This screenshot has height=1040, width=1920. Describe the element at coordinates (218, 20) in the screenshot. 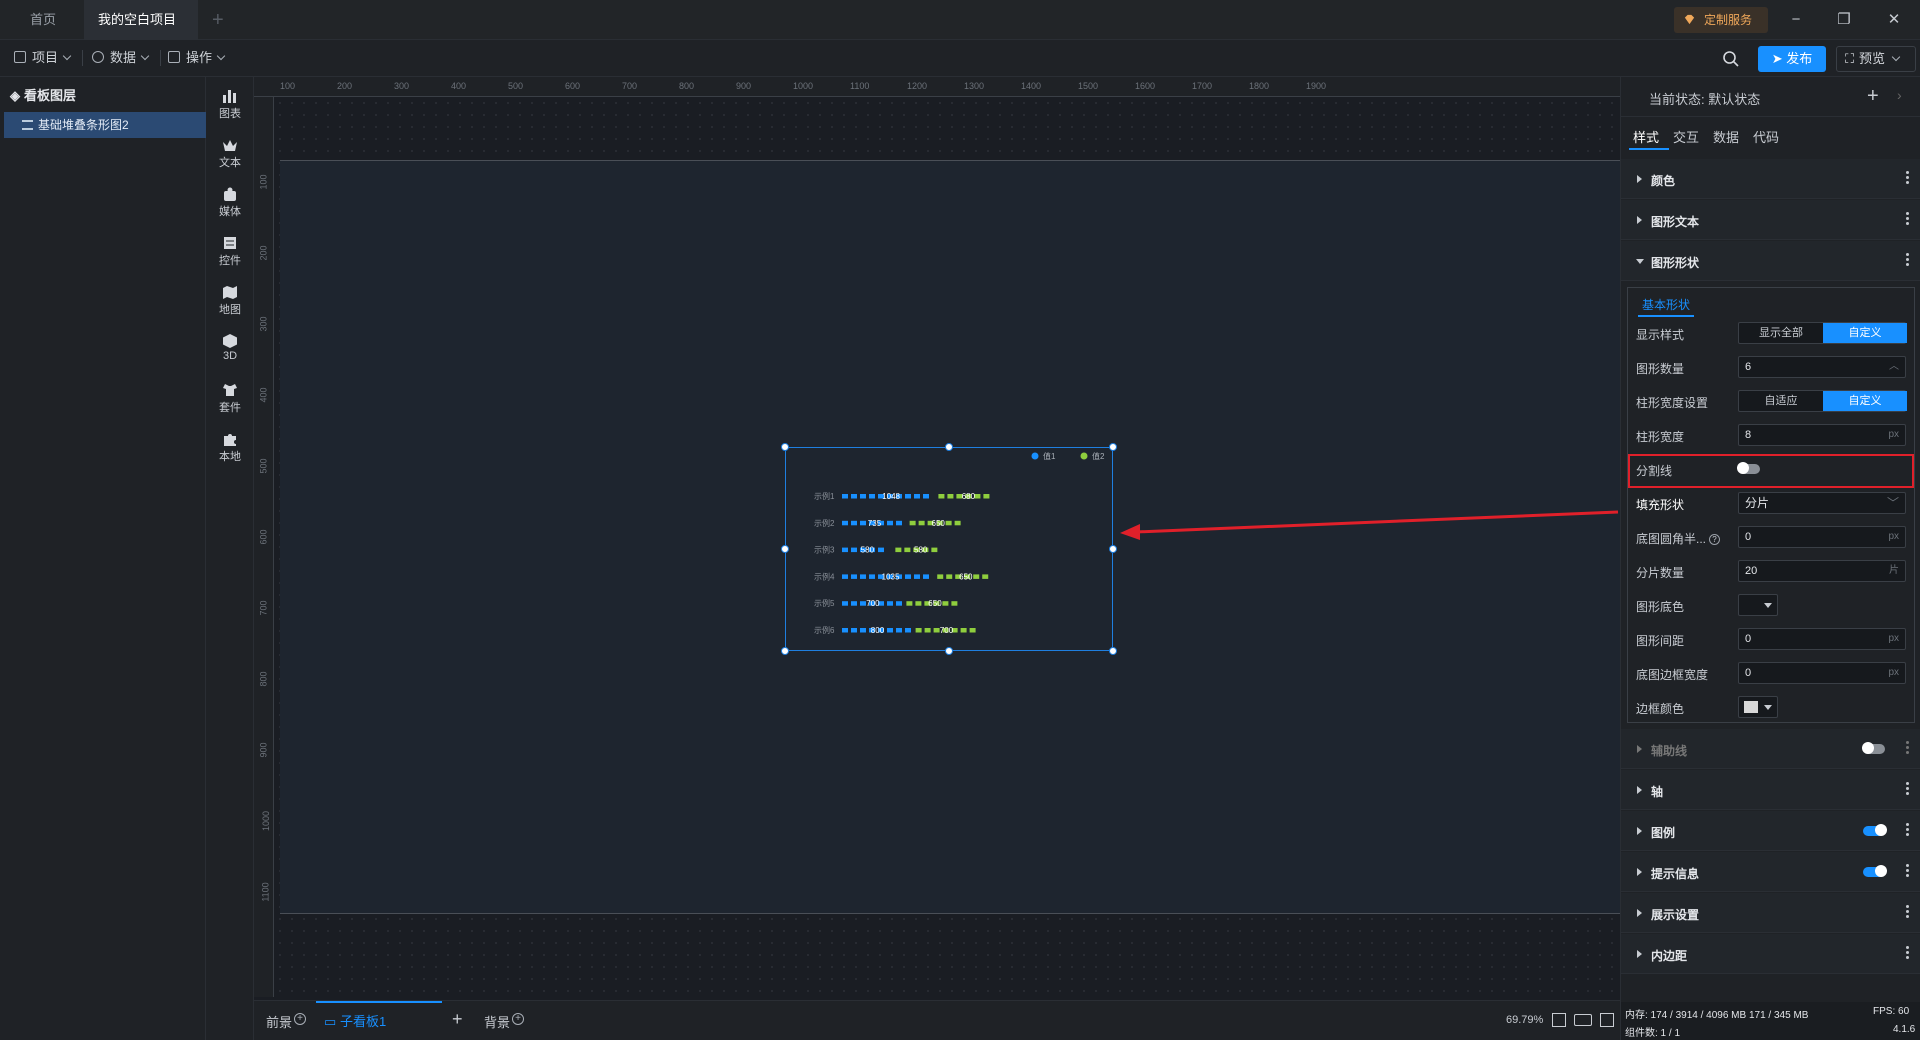

I see `add-tab-button: +` at that location.